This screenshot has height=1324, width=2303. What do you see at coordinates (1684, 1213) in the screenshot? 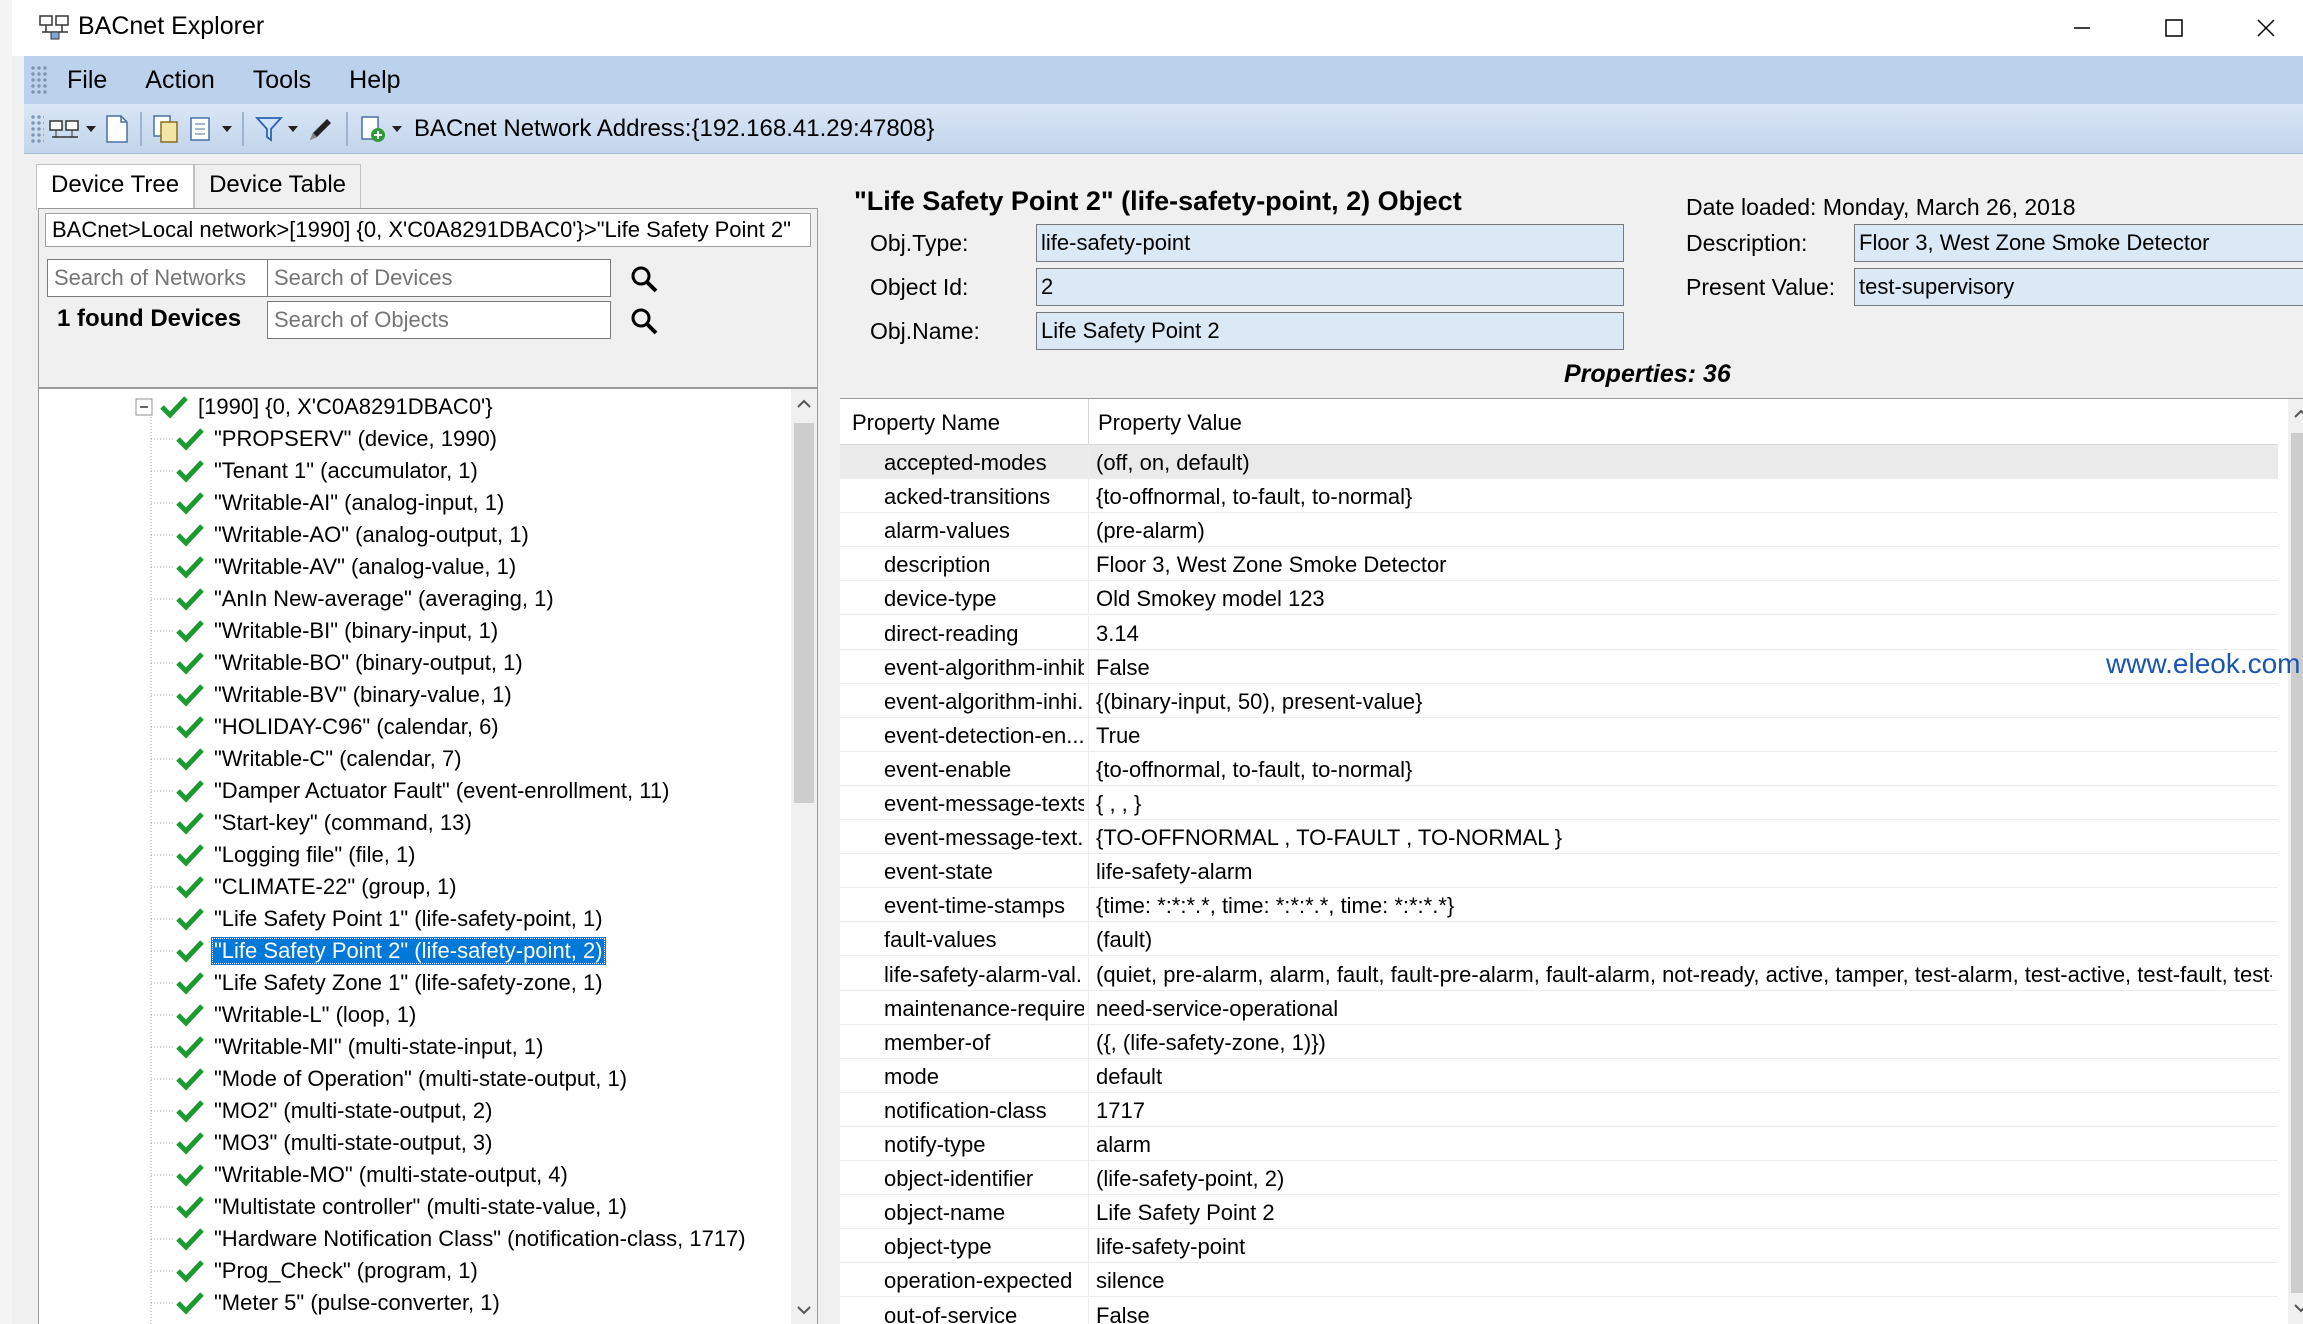
I see `property-value-cell: Life Safety Point 2` at bounding box center [1684, 1213].